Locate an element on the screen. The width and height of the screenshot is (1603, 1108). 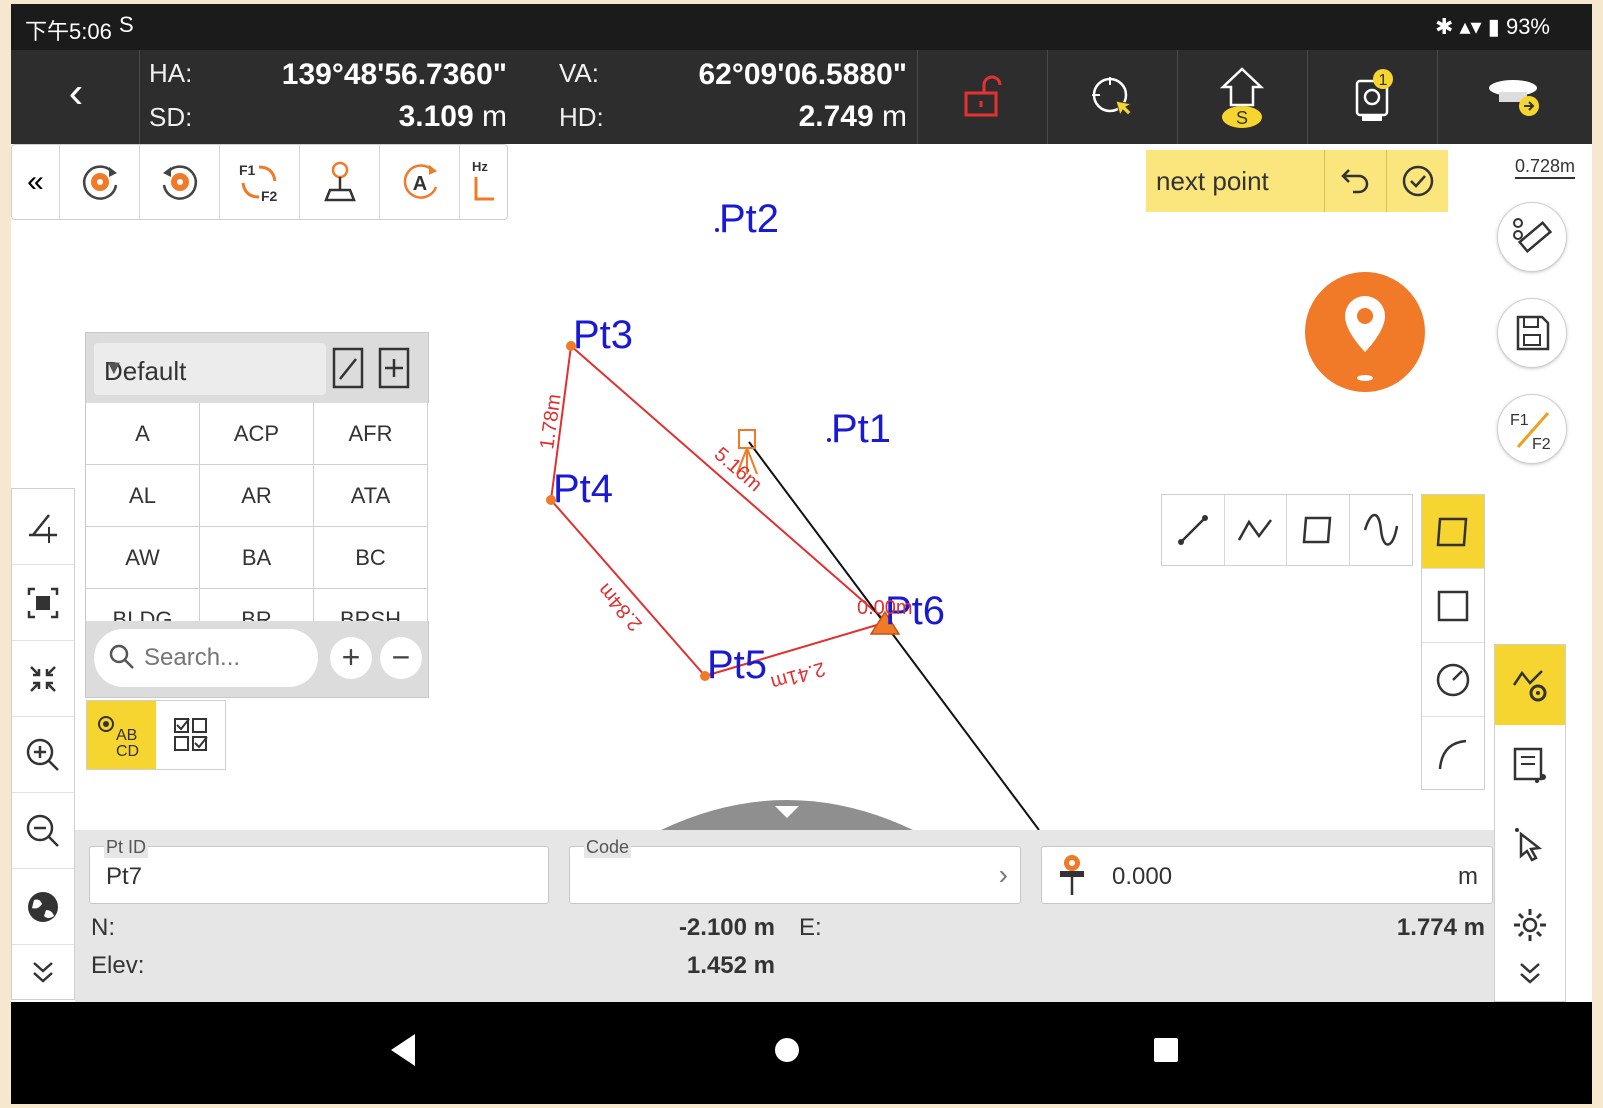
code-item: BRSH is located at coordinates (371, 605).